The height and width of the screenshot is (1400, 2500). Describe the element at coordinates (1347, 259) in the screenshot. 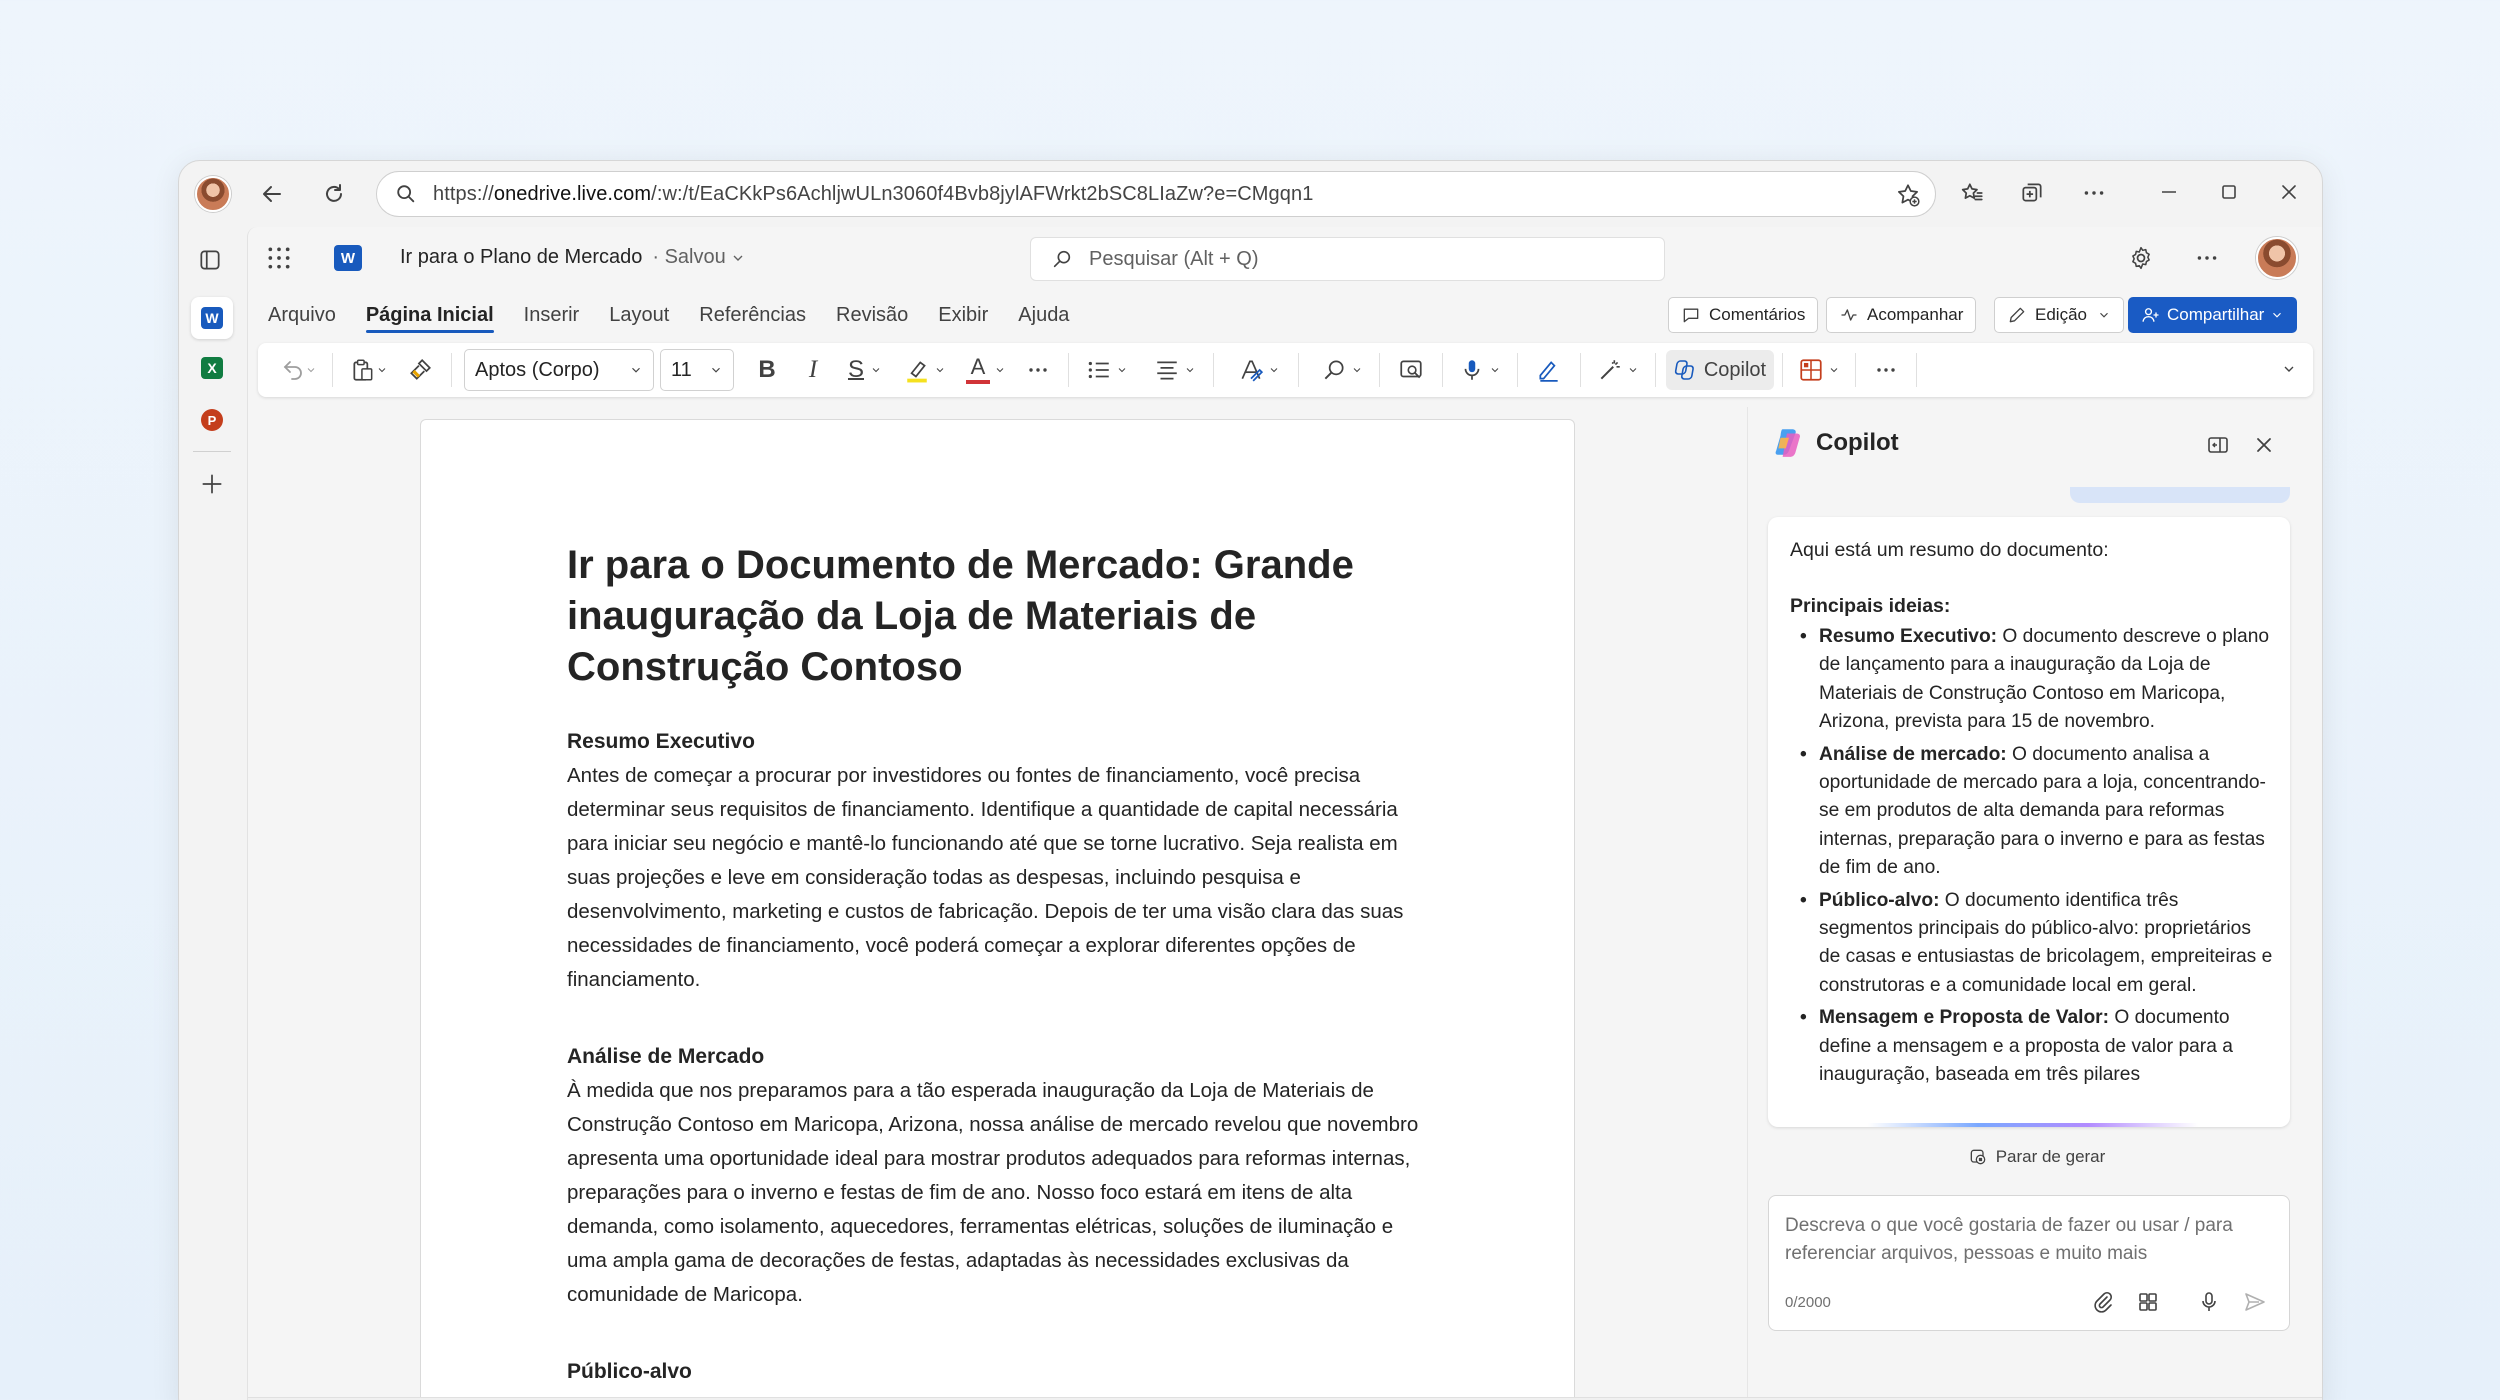

I see `search-input: Pesquisar (Alt + Q)` at that location.